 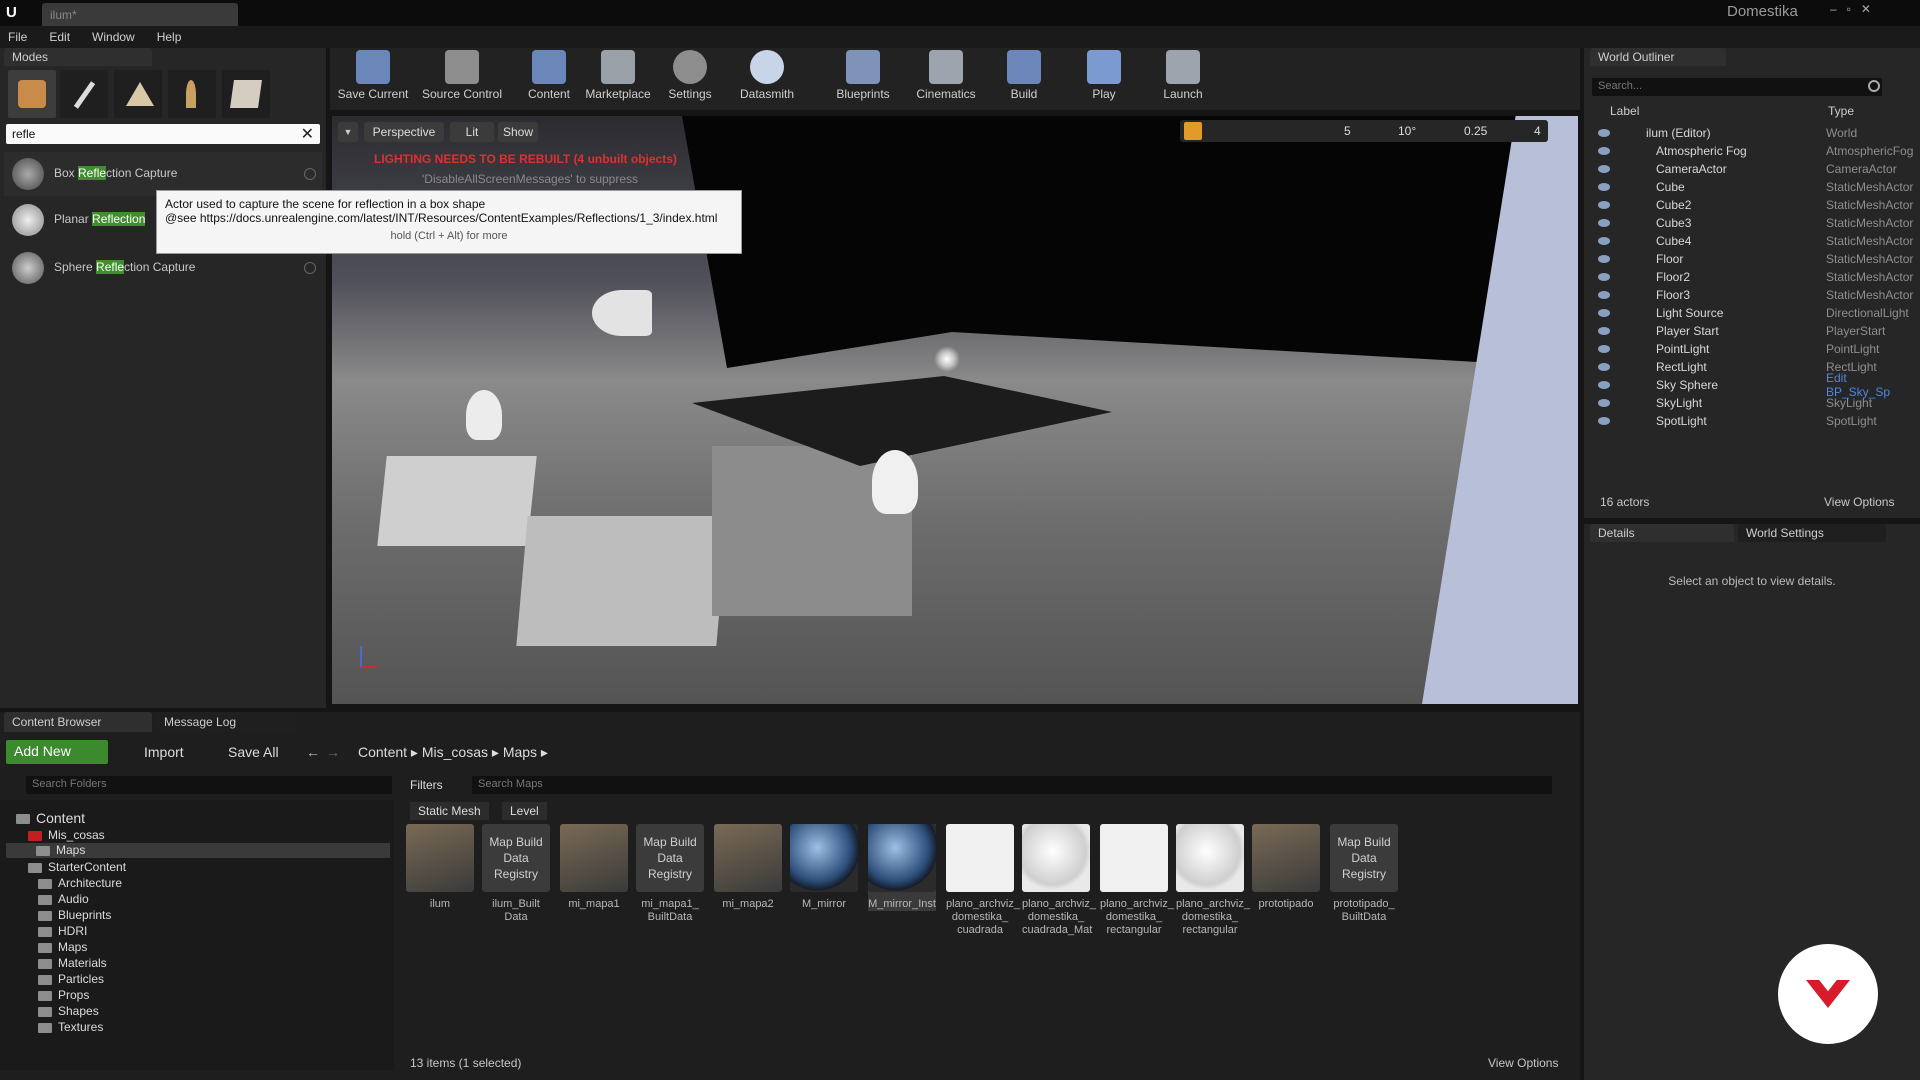 I want to click on tree-item-mis-cosas: Mis_cosas, so click(x=66, y=835).